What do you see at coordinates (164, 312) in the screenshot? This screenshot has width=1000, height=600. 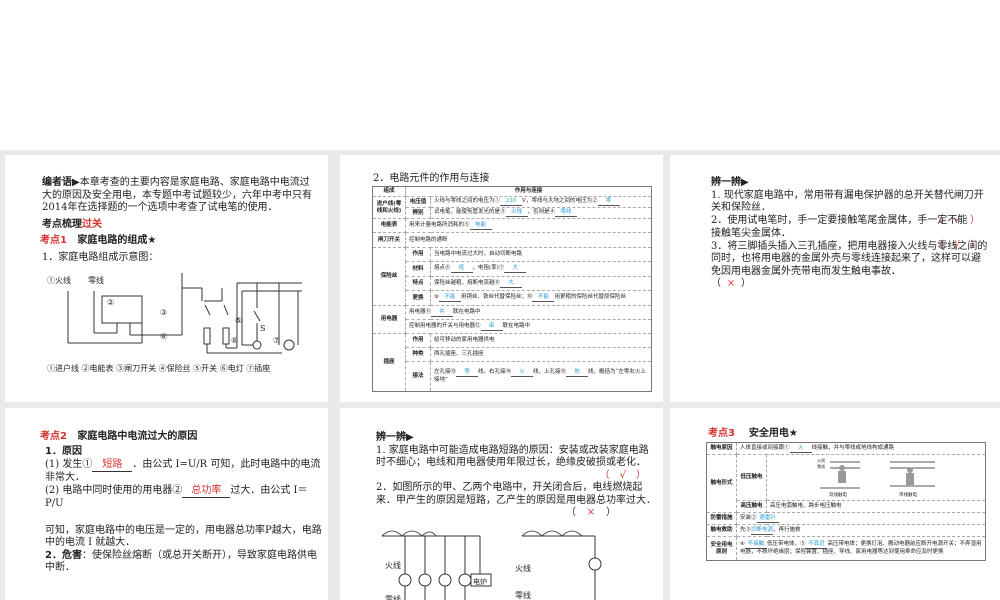 I see `diagram-label-3: ③` at bounding box center [164, 312].